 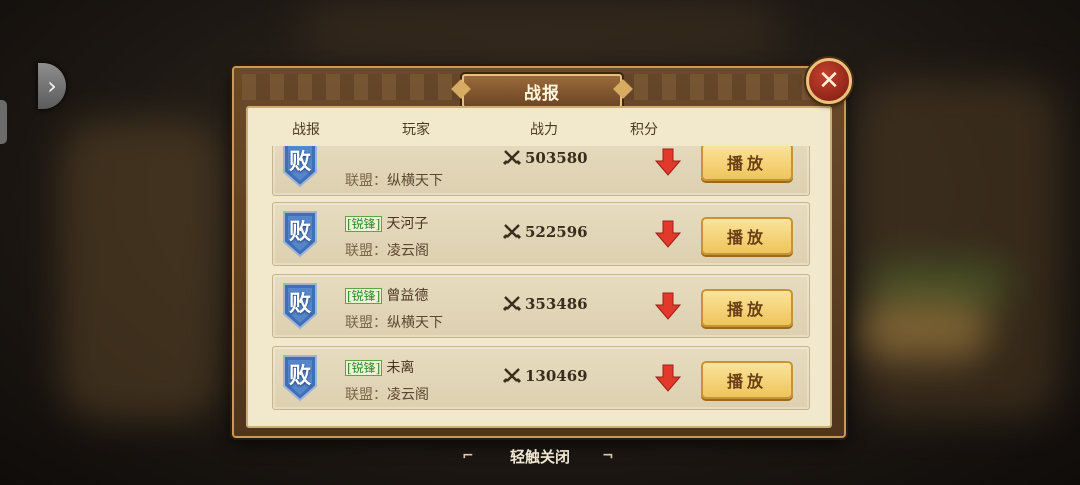 I want to click on close-button: ✕, so click(x=829, y=81).